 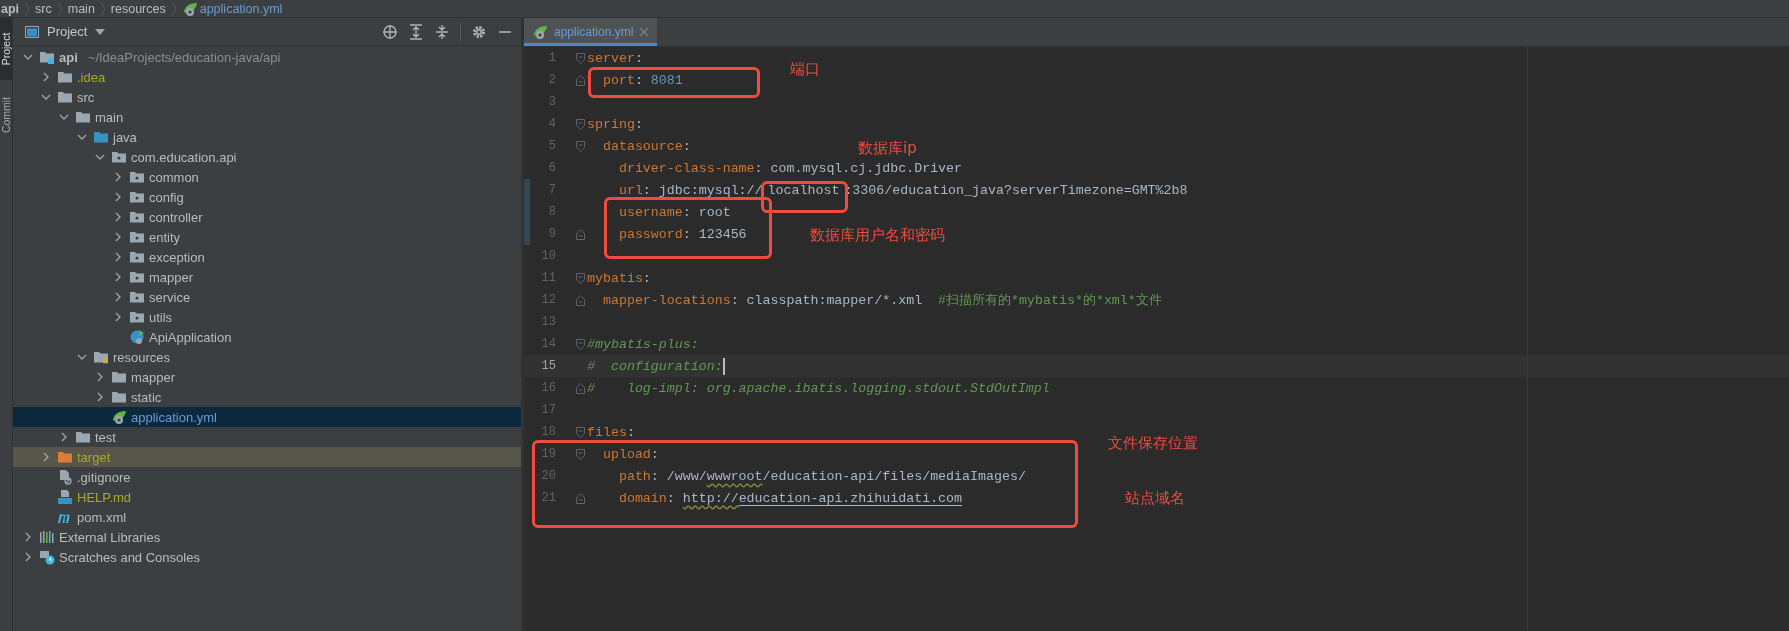 I want to click on tree-item: Scratches and Consoles, so click(x=267, y=557).